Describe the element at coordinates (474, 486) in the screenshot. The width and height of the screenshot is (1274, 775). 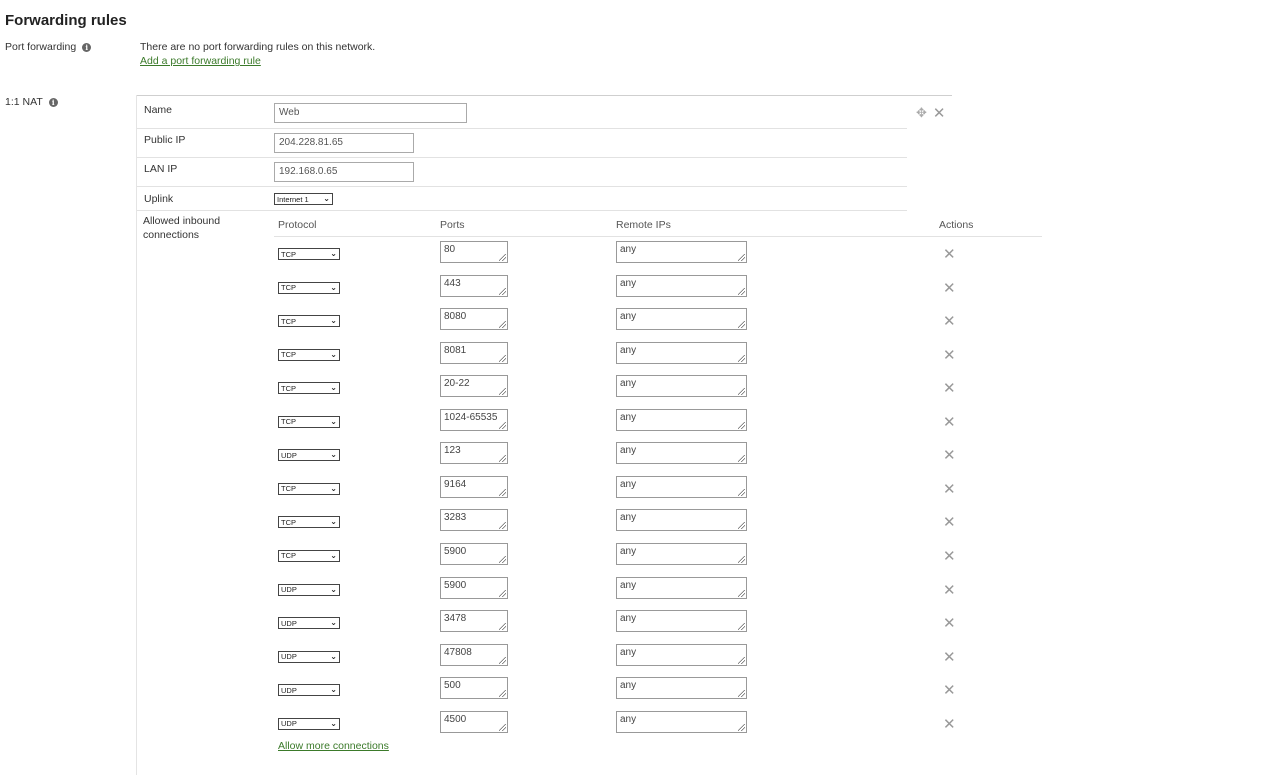
I see `ports-input: 9164` at that location.